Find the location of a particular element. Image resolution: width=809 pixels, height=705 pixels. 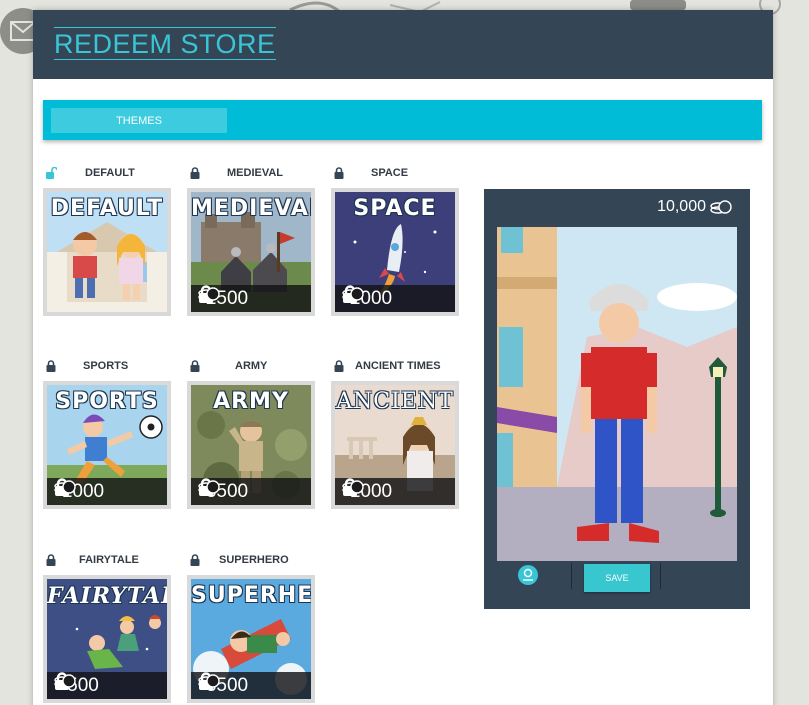

theme-art: MEDIEVAL 2500 is located at coordinates (251, 252).